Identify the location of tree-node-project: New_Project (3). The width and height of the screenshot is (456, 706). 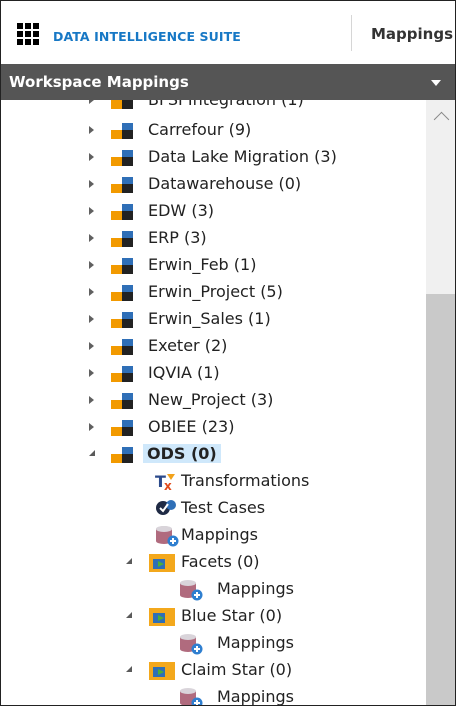
(211, 400).